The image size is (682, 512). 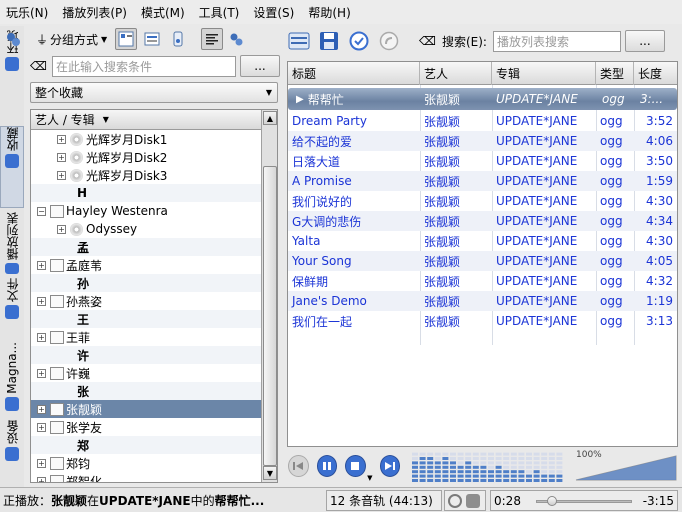 What do you see at coordinates (146, 120) in the screenshot?
I see `tree-column-header: 艺人 / 专辑 ▼` at bounding box center [146, 120].